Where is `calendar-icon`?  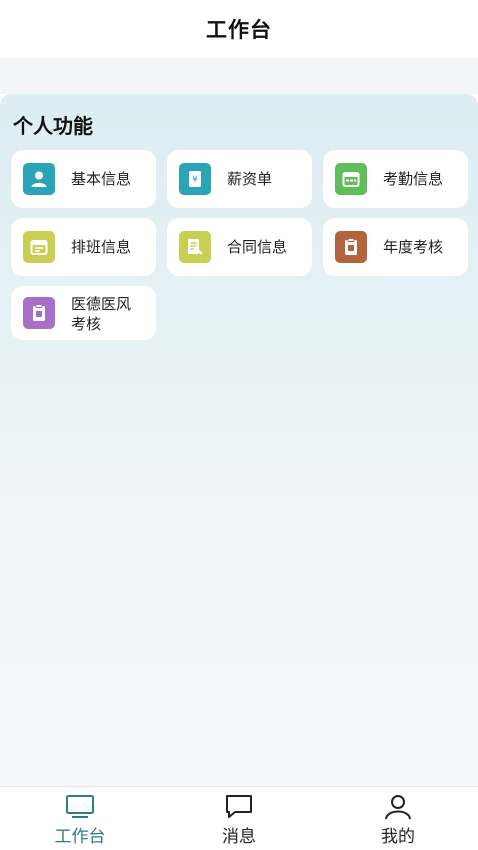 calendar-icon is located at coordinates (351, 179).